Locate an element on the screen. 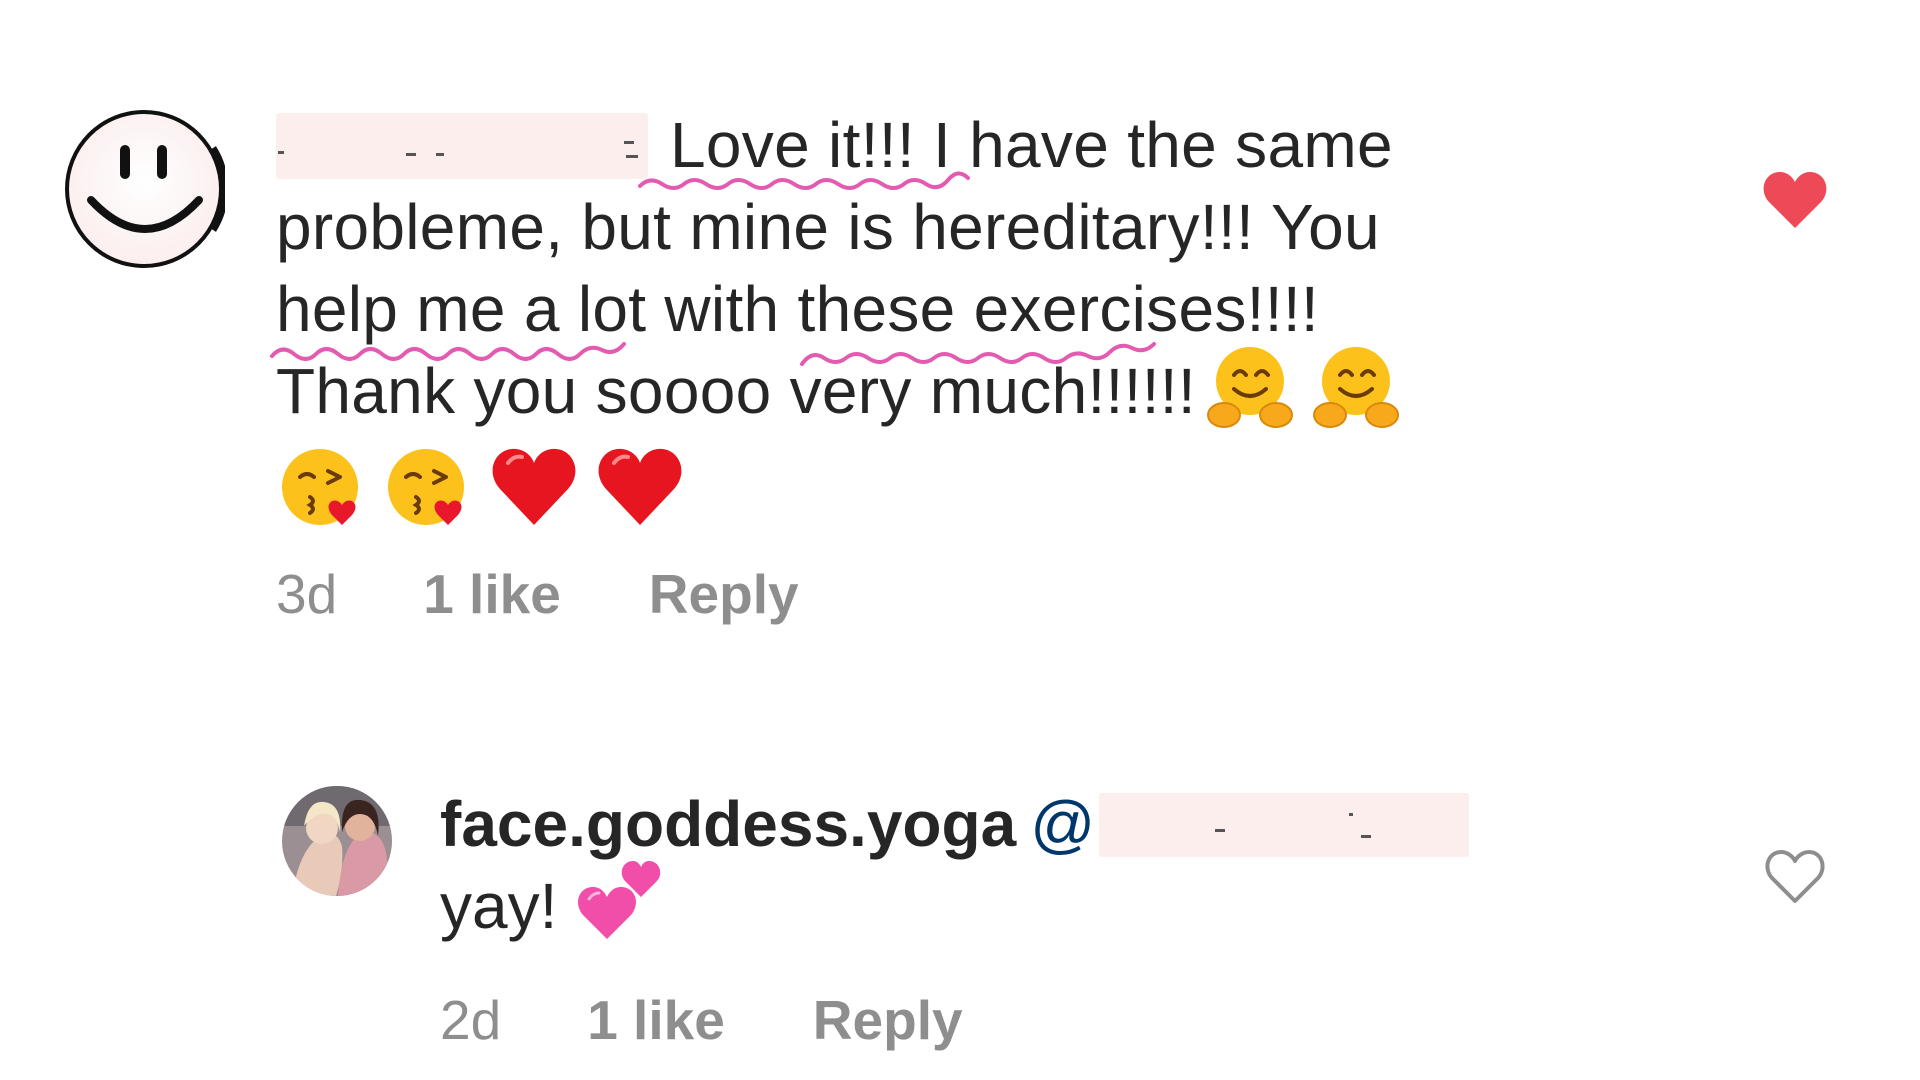  comment-line: Thank you soooo very much!!!!!! is located at coordinates (936, 390).